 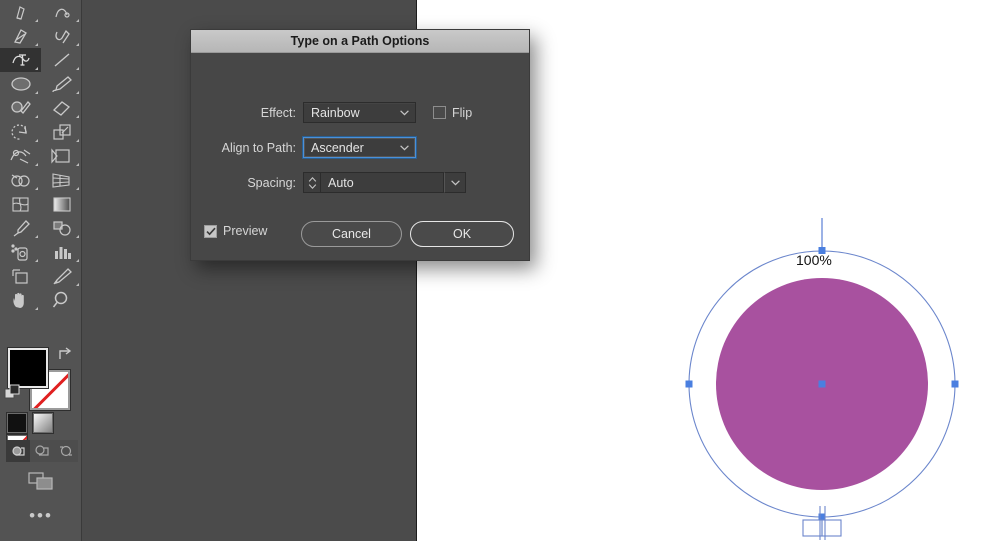 I want to click on sidebar-tool-curvature-tool, so click(x=61, y=12).